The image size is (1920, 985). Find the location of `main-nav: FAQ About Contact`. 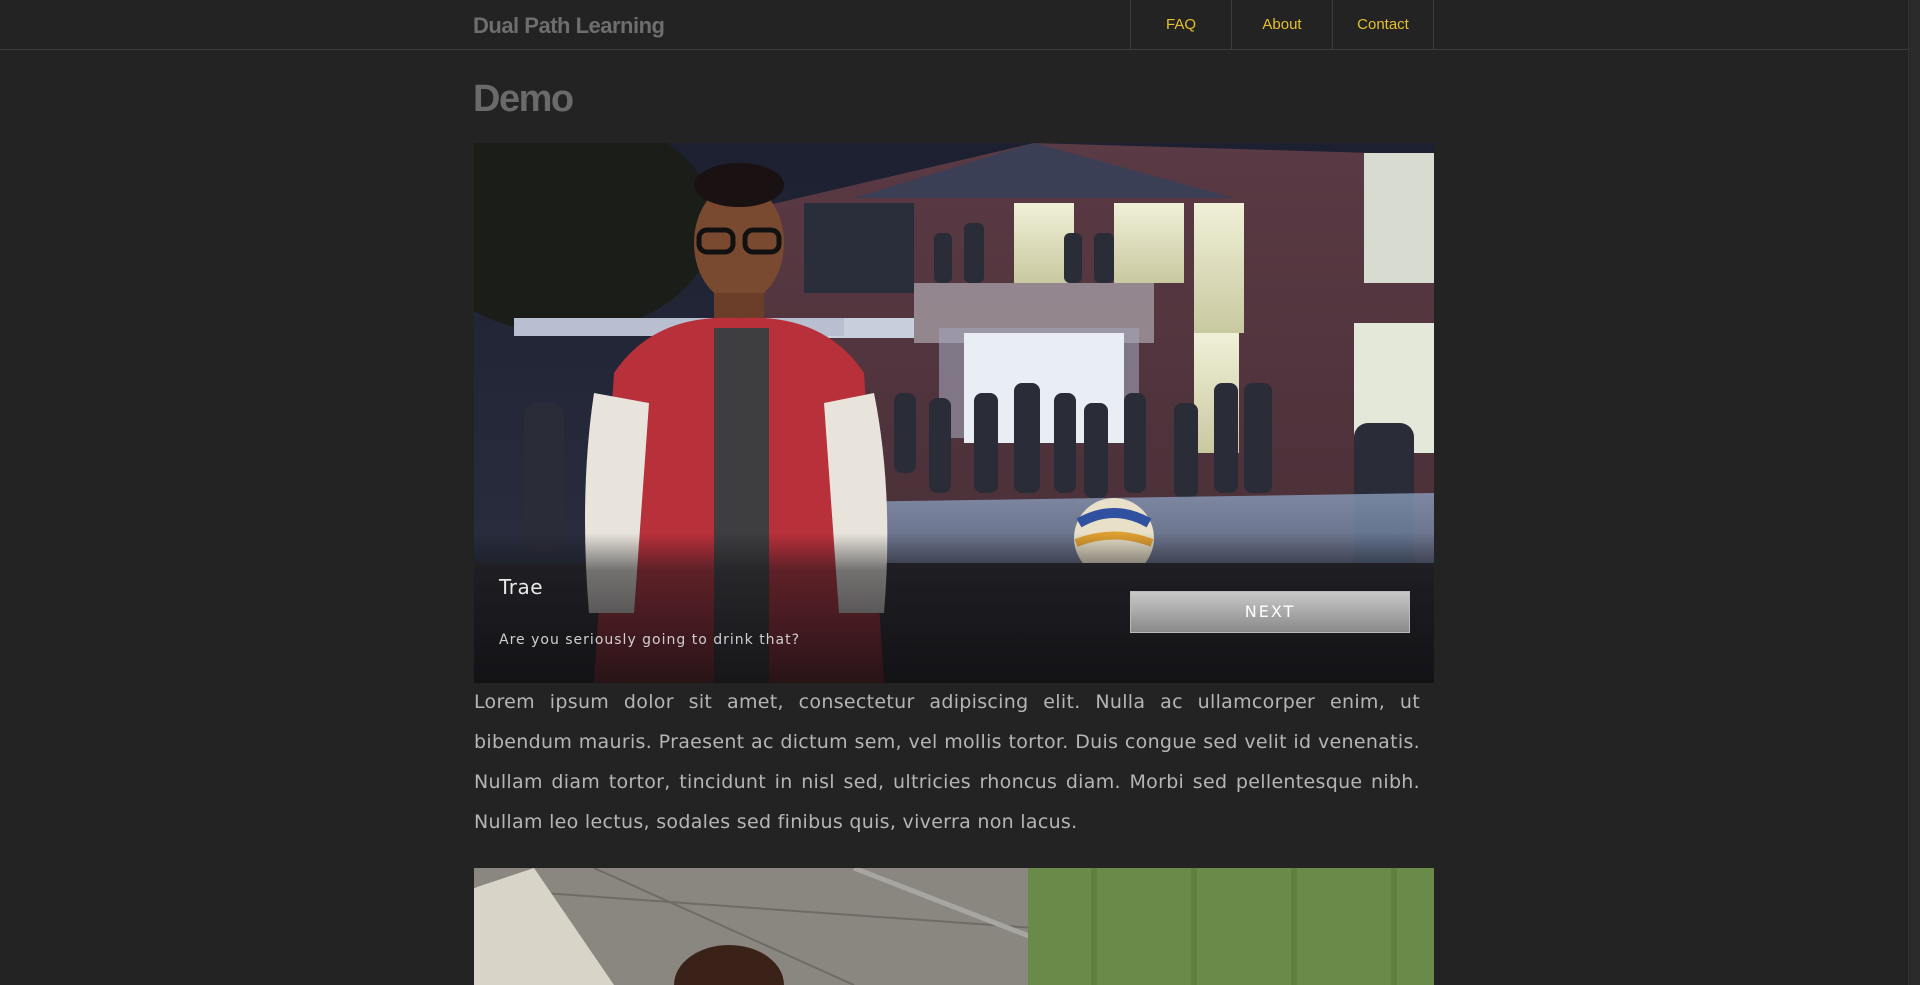

main-nav: FAQ About Contact is located at coordinates (1282, 25).